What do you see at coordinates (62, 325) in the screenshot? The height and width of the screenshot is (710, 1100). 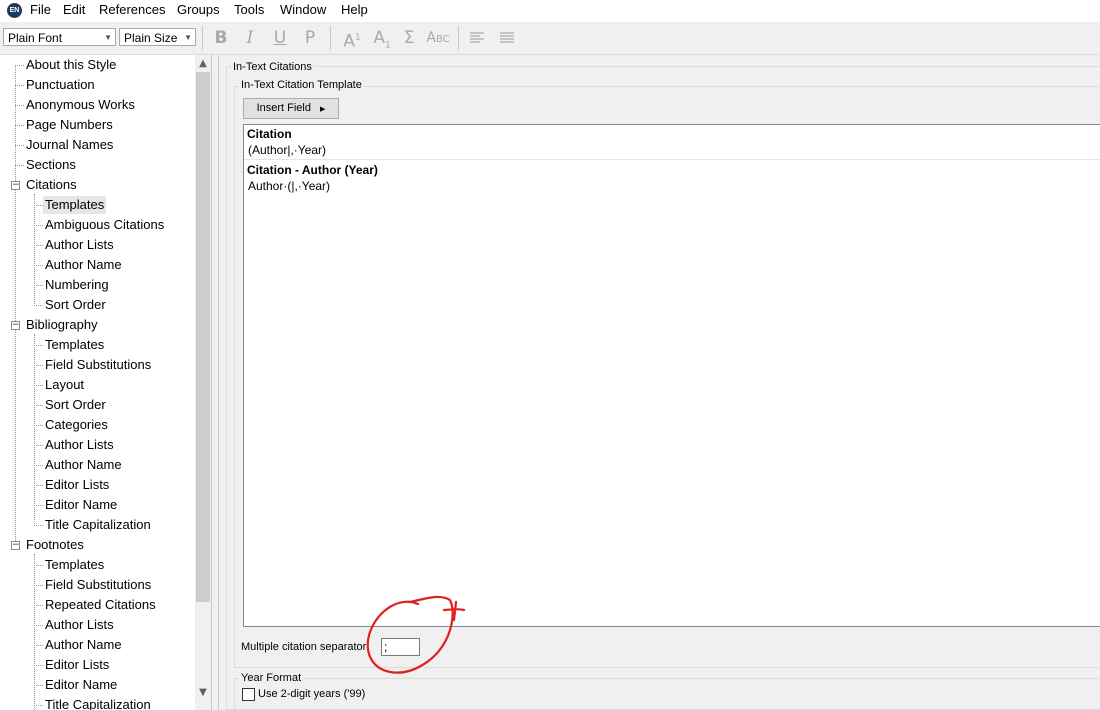 I see `tree-item-bibliography: Bibliography` at bounding box center [62, 325].